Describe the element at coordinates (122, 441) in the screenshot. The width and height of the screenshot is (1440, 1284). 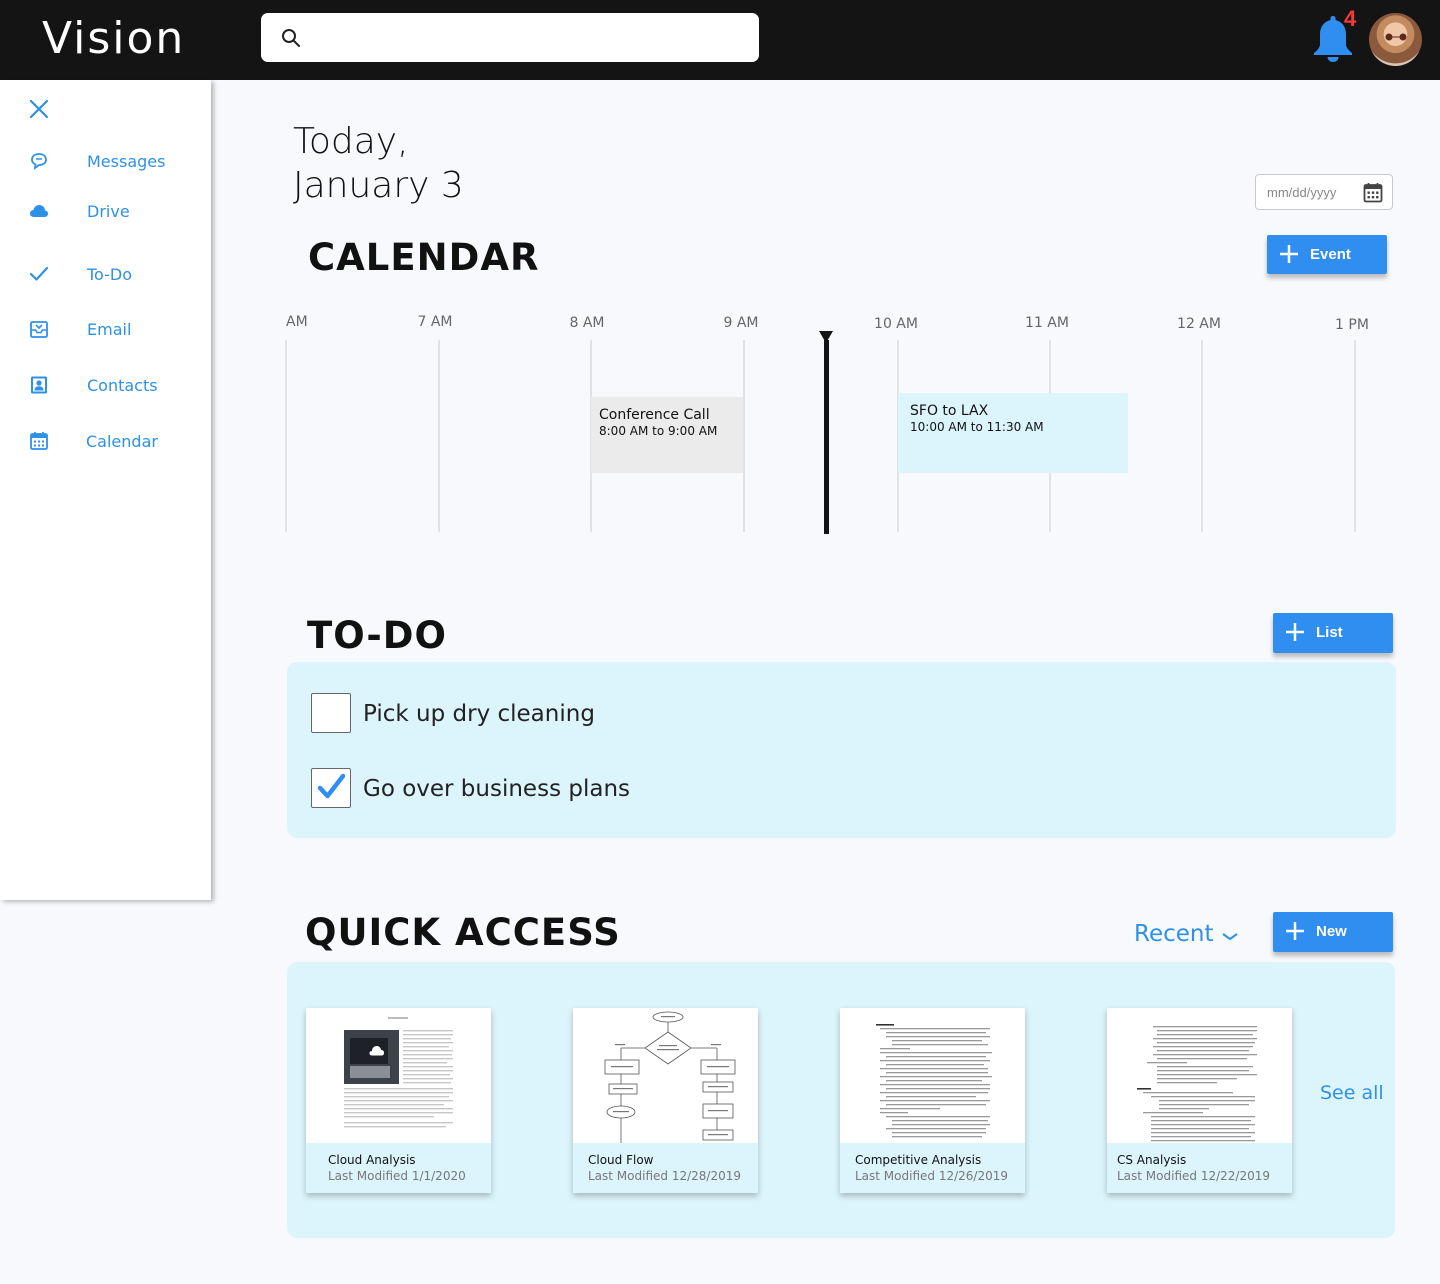
I see `sidebar-item-label: Calendar` at that location.